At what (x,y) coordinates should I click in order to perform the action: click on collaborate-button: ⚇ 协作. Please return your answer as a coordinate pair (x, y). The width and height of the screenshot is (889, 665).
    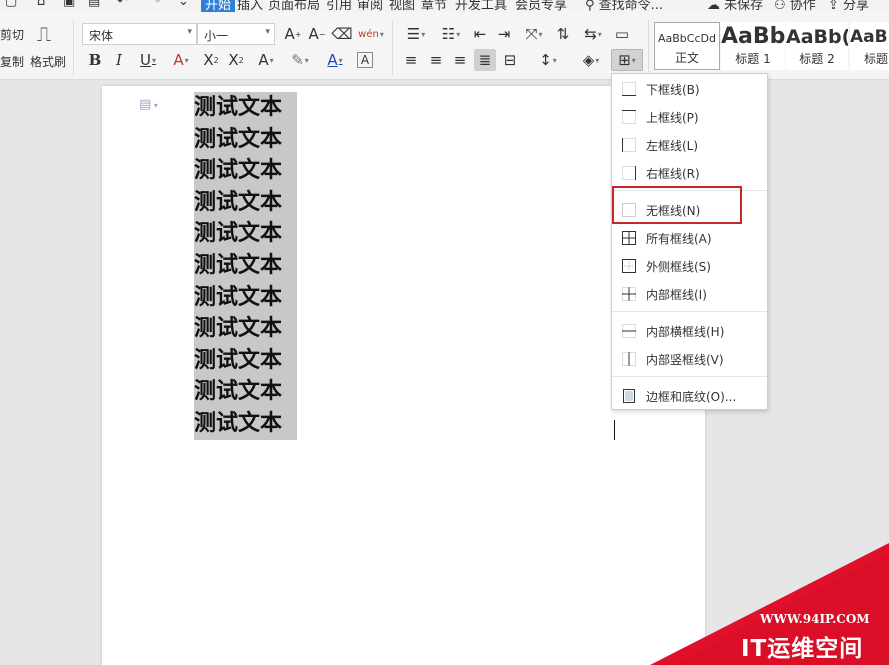
    Looking at the image, I should click on (795, 6).